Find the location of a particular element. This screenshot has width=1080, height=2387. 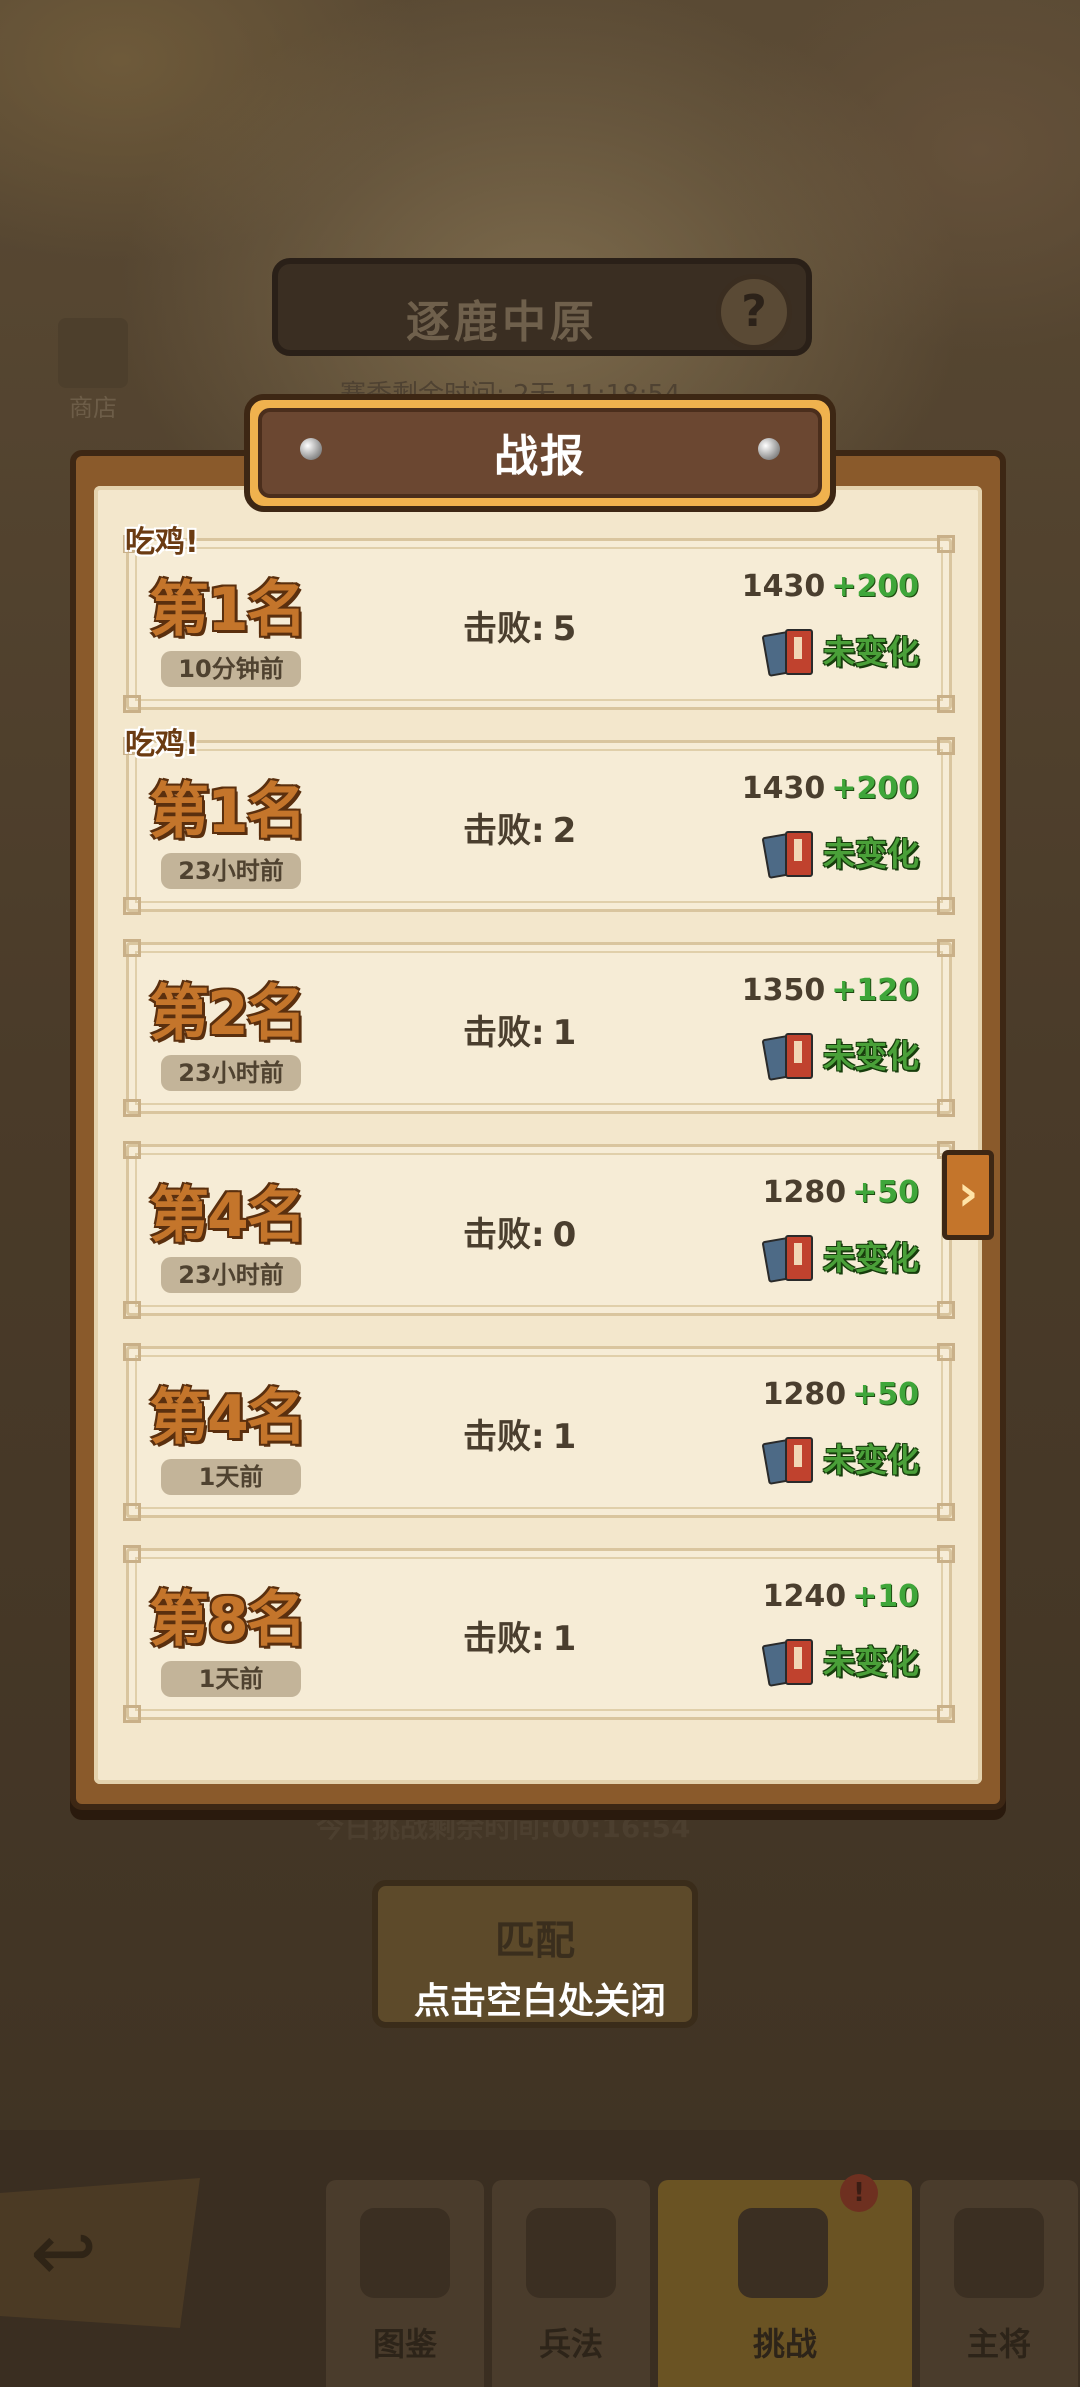

shop-label: 商店 is located at coordinates (93, 408).